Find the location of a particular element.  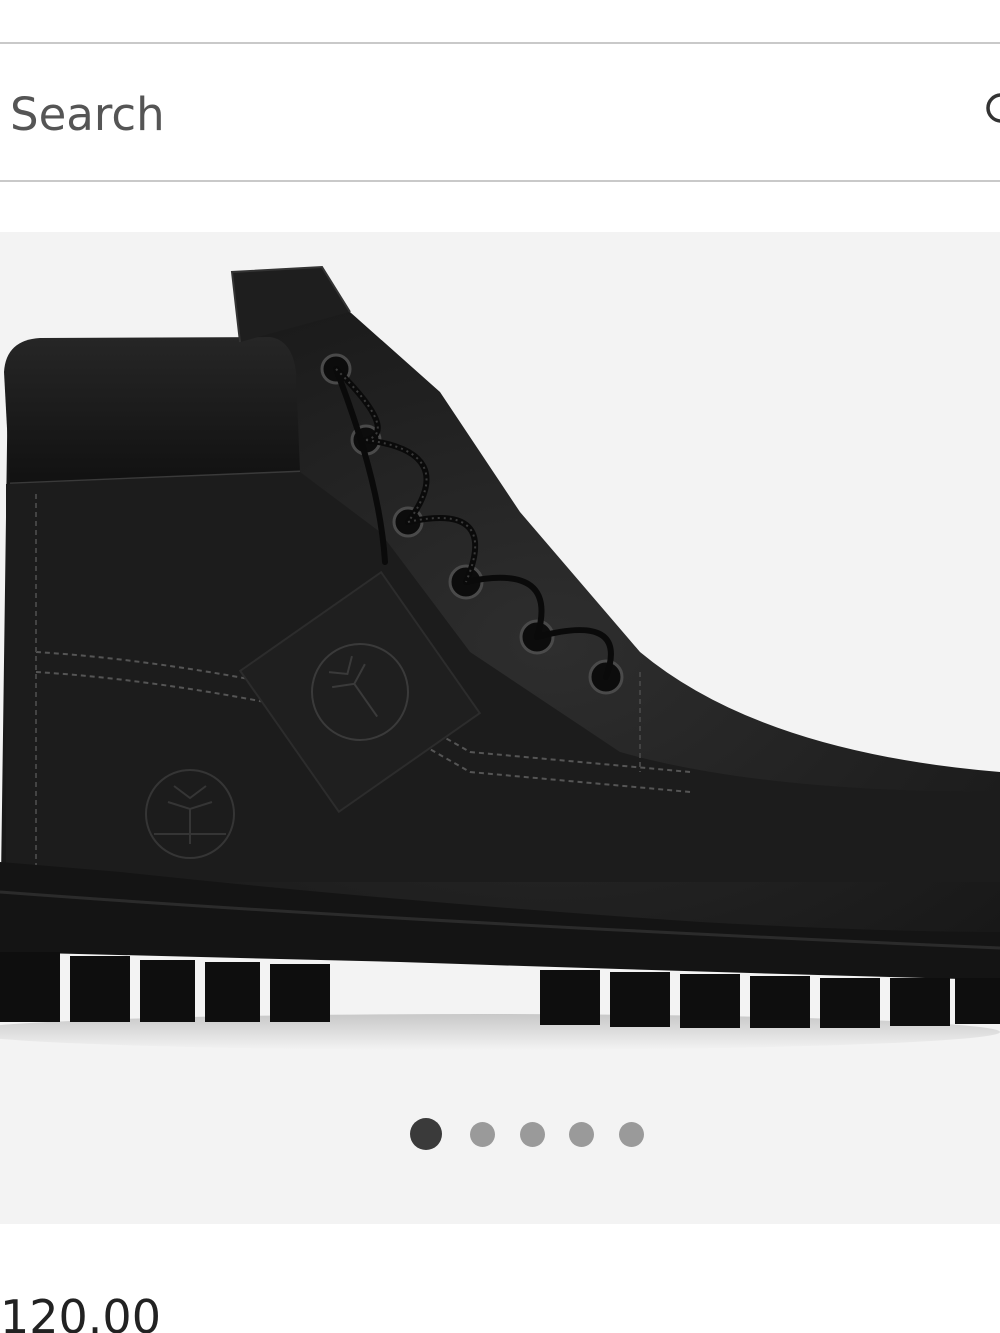

search-icon is located at coordinates (992, 111).